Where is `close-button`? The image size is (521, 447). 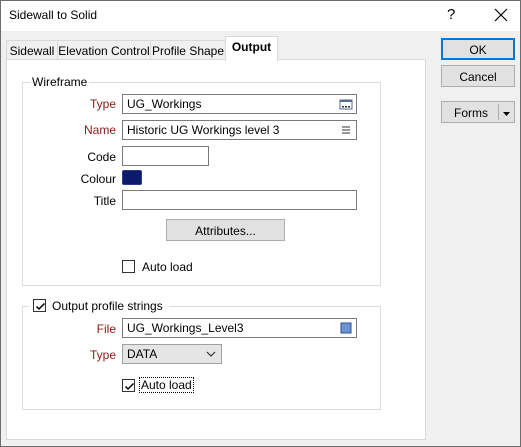
close-button is located at coordinates (501, 15).